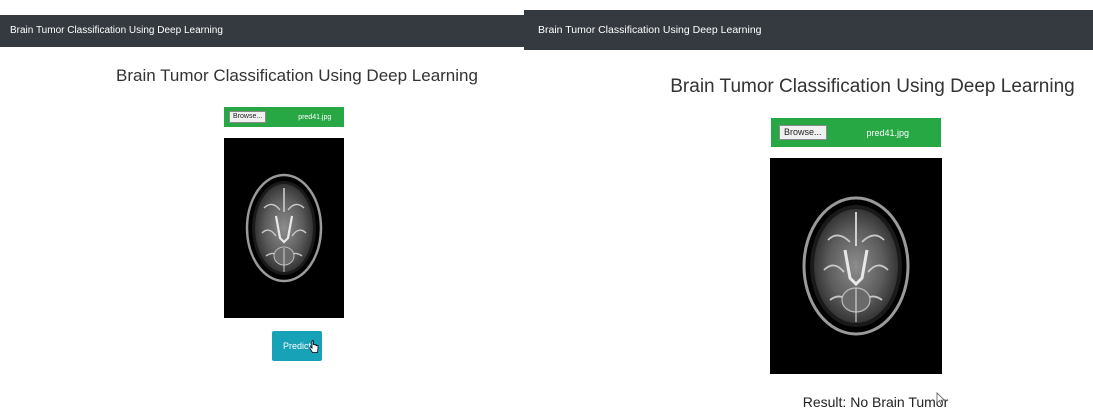 This screenshot has height=415, width=1093. I want to click on prediction-result: Result: No Brain Tumor, so click(875, 402).